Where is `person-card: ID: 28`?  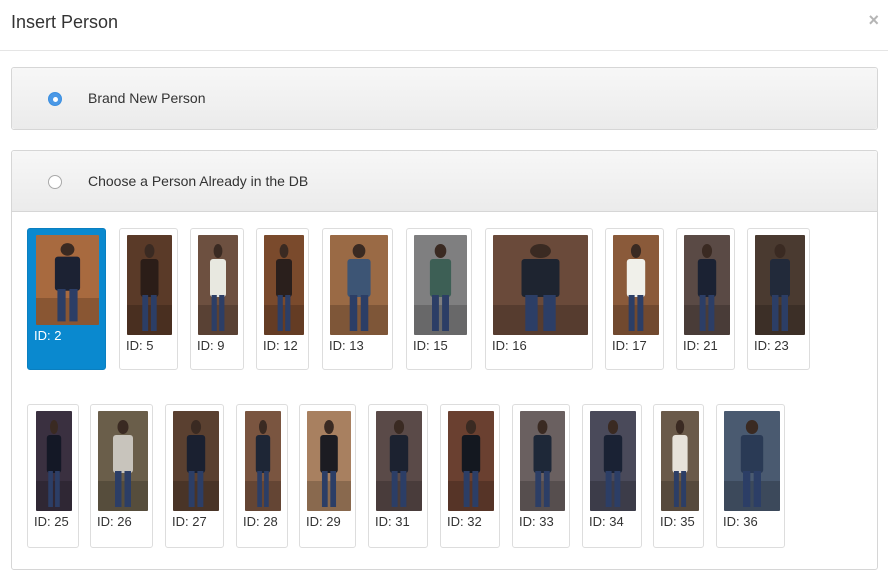
person-card: ID: 28 is located at coordinates (262, 476).